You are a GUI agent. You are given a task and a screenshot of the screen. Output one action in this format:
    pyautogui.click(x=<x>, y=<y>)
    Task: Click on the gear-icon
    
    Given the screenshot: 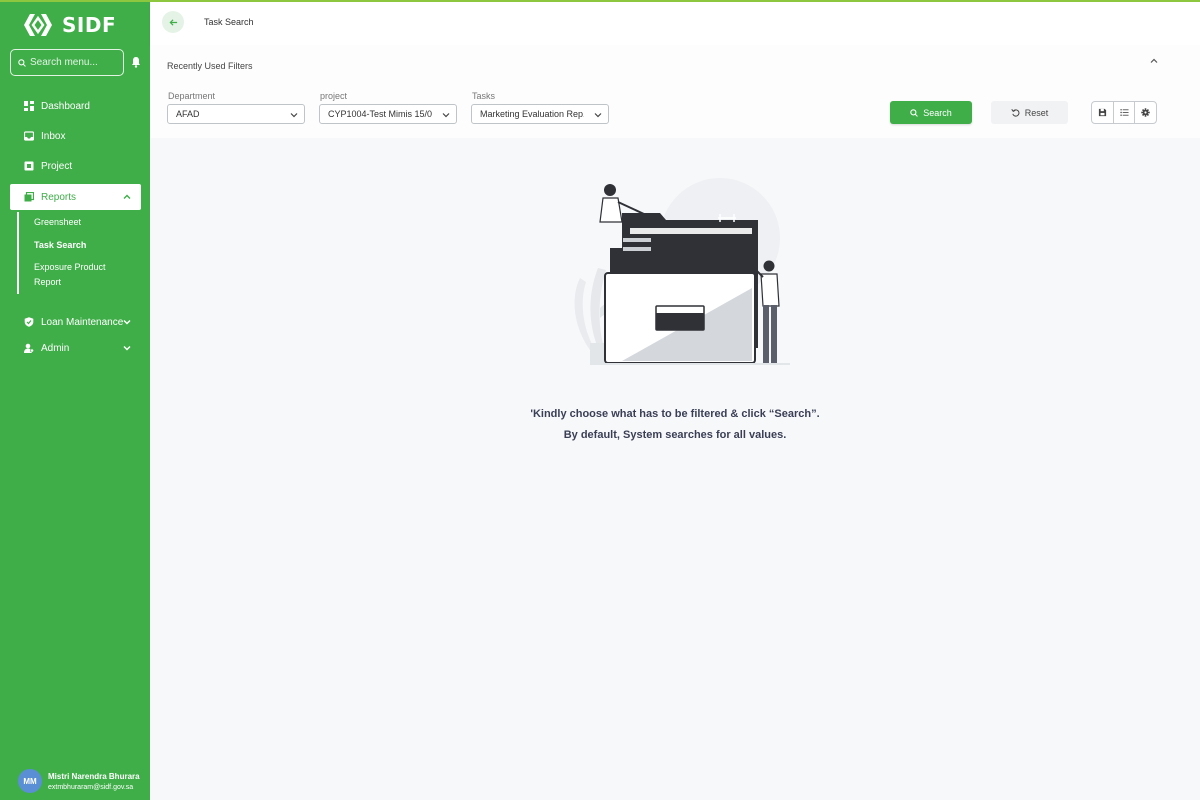 What is the action you would take?
    pyautogui.click(x=1145, y=112)
    